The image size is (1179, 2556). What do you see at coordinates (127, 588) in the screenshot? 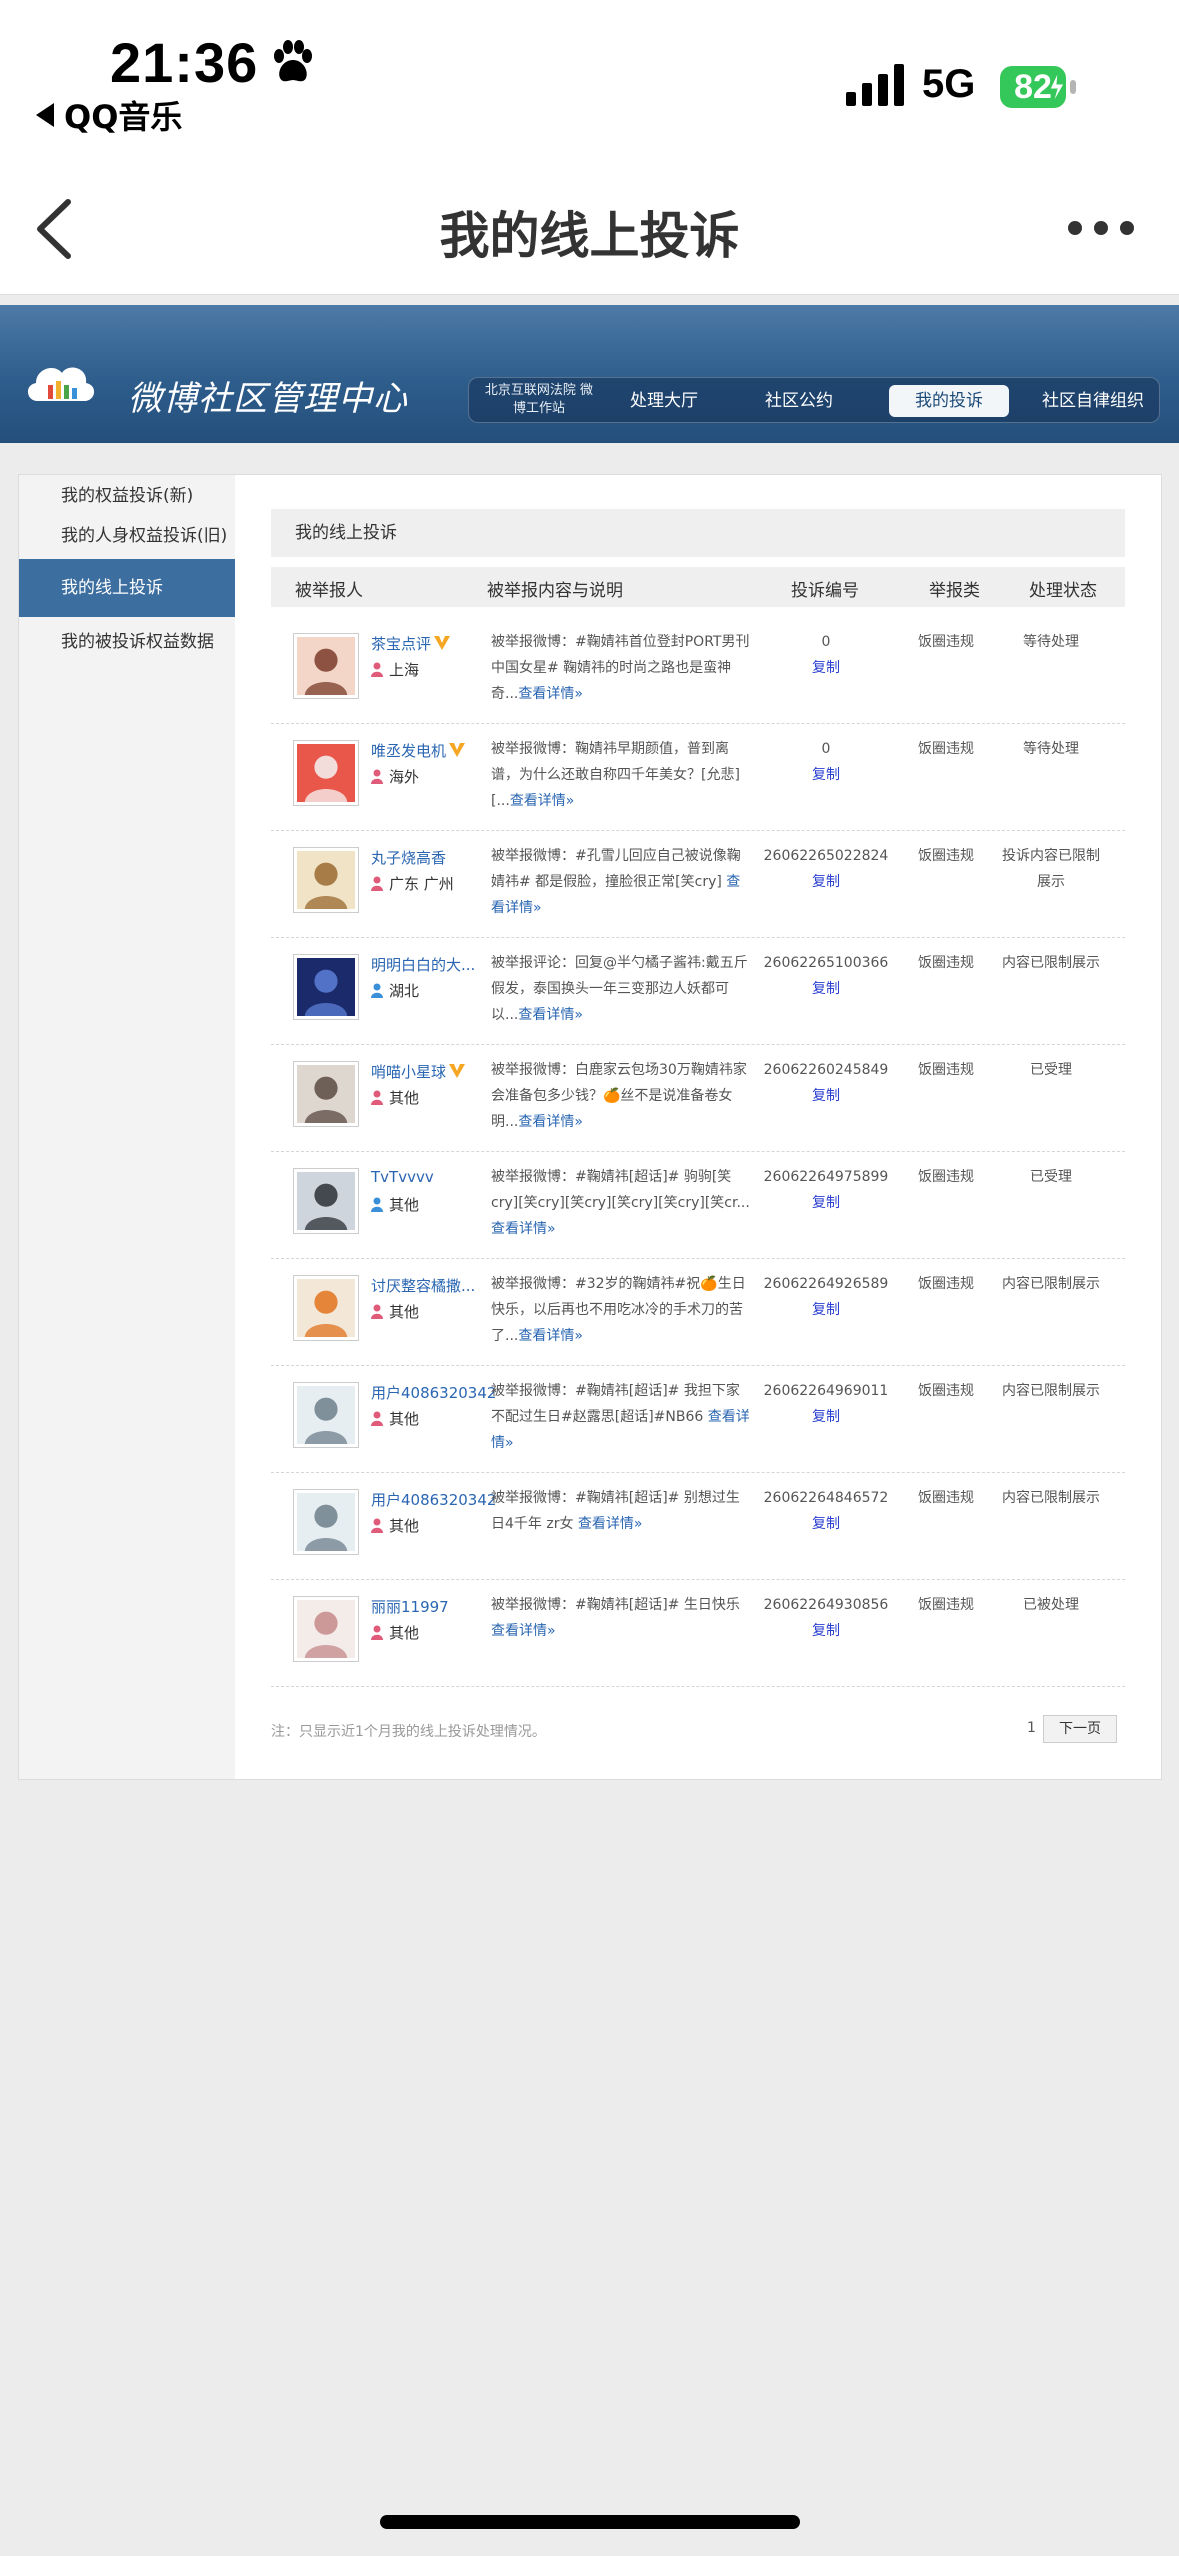
I see `sidebar-item-online-complaints: 我的线上投诉` at bounding box center [127, 588].